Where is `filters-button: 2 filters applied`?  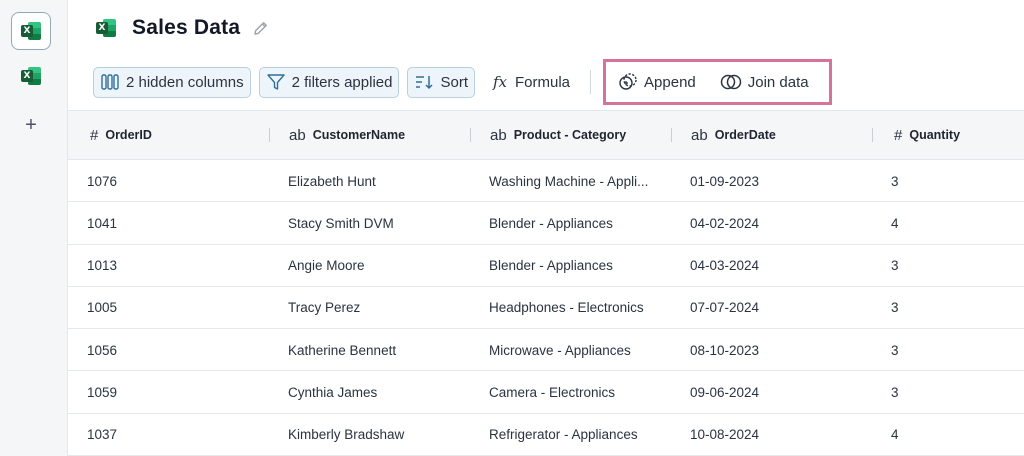 filters-button: 2 filters applied is located at coordinates (329, 82).